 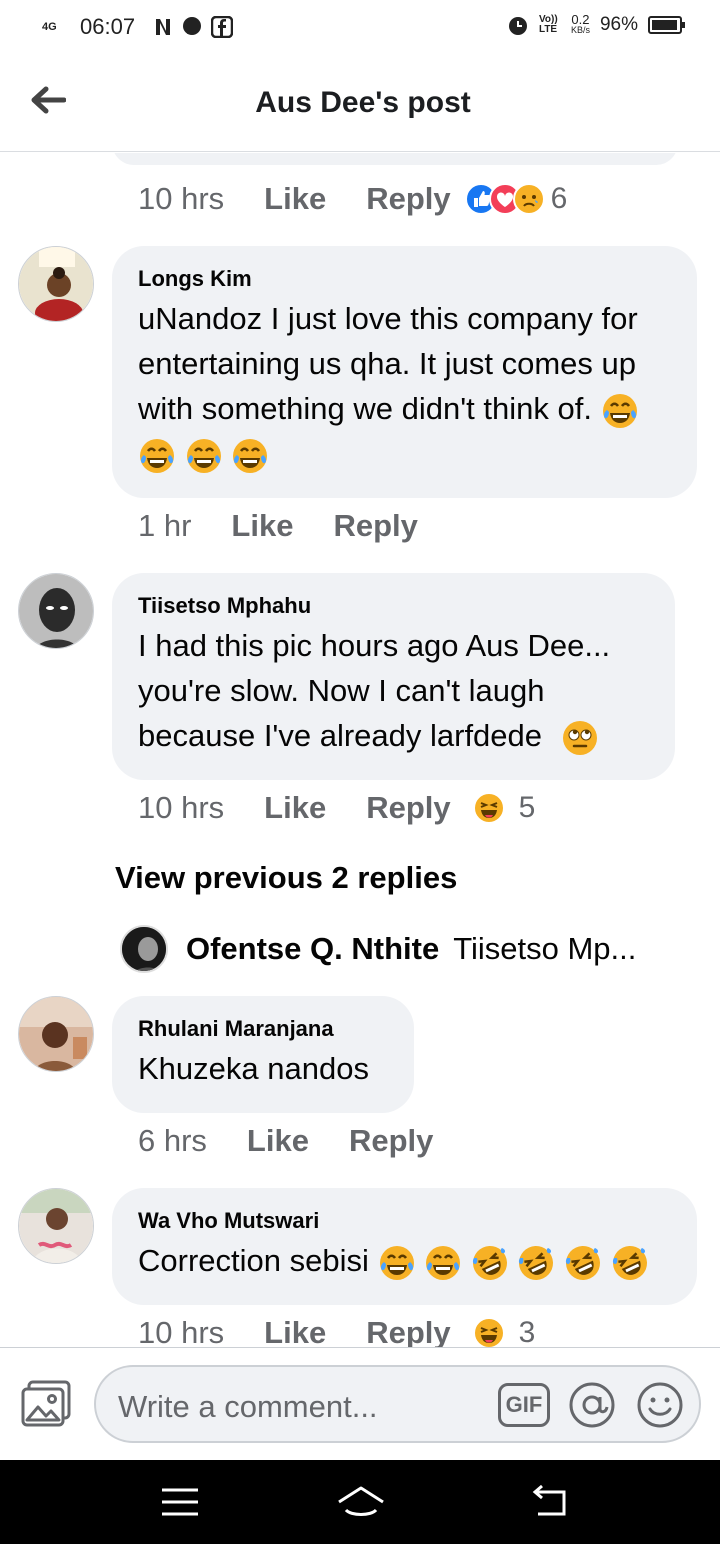 I want to click on comment-input, so click(x=298, y=1407).